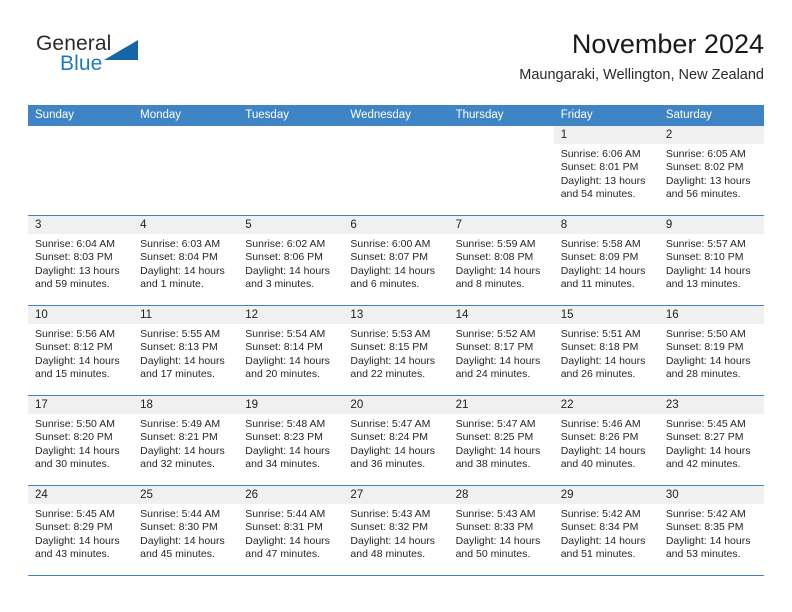 Image resolution: width=792 pixels, height=612 pixels. What do you see at coordinates (81, 495) in the screenshot?
I see `day-number: 24` at bounding box center [81, 495].